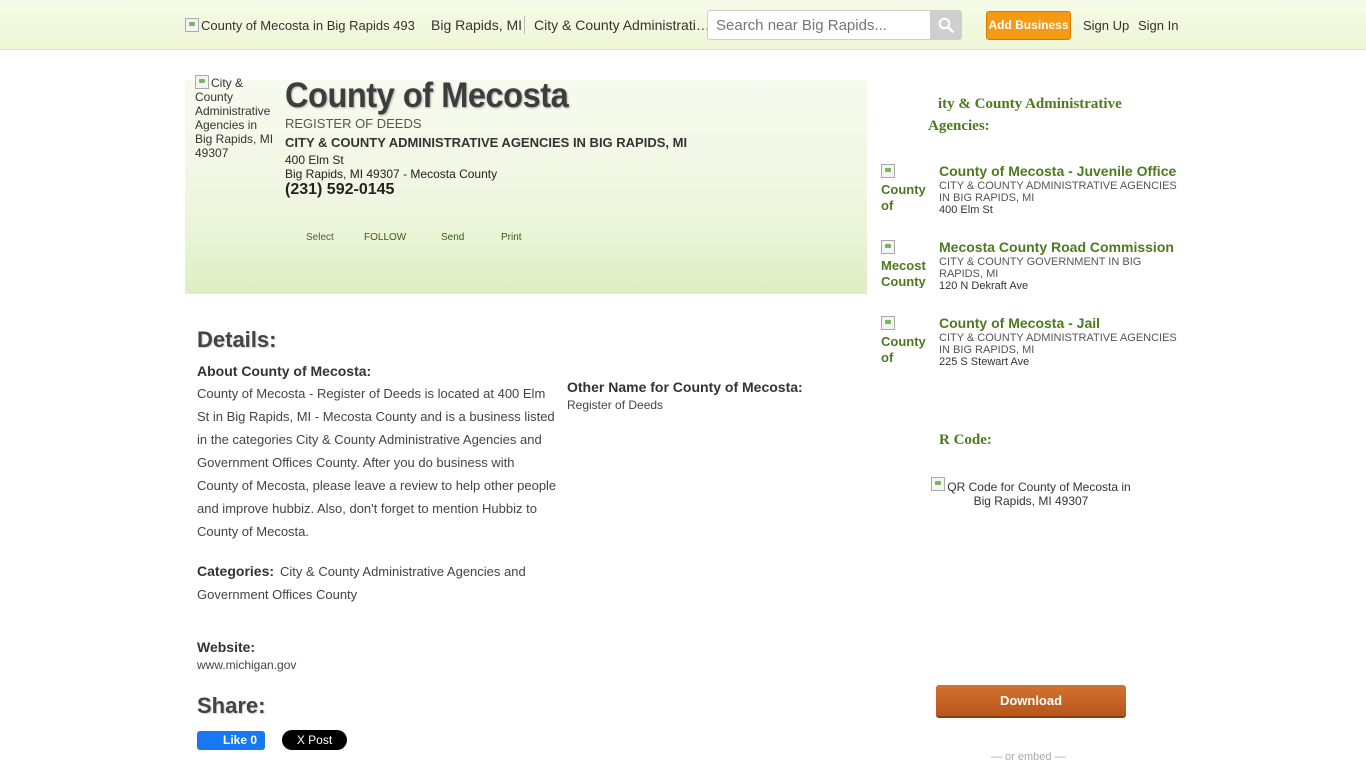 The height and width of the screenshot is (768, 1366). I want to click on sign-up-link: Sign Up, so click(1106, 25).